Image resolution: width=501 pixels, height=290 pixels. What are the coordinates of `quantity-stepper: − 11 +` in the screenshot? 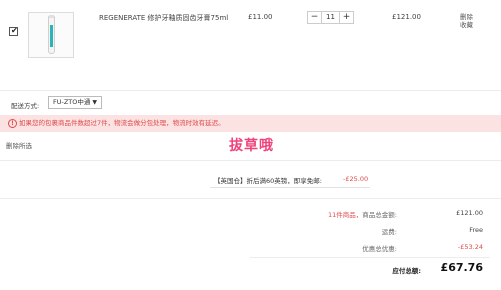 It's located at (330, 17).